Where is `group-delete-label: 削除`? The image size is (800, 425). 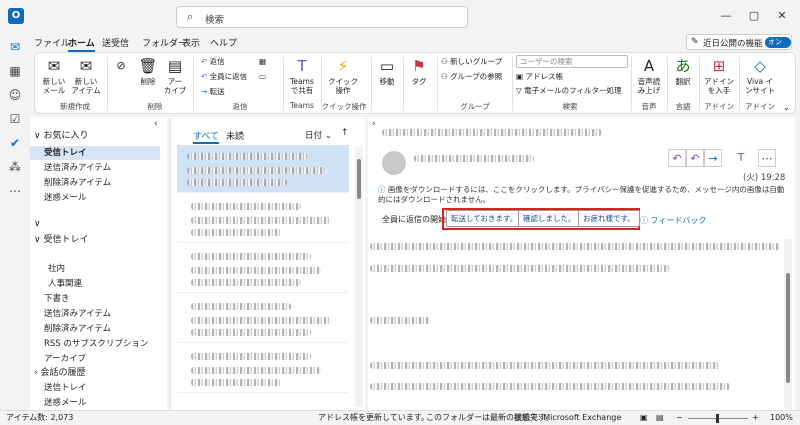
group-delete-label: 削除 is located at coordinates (155, 106).